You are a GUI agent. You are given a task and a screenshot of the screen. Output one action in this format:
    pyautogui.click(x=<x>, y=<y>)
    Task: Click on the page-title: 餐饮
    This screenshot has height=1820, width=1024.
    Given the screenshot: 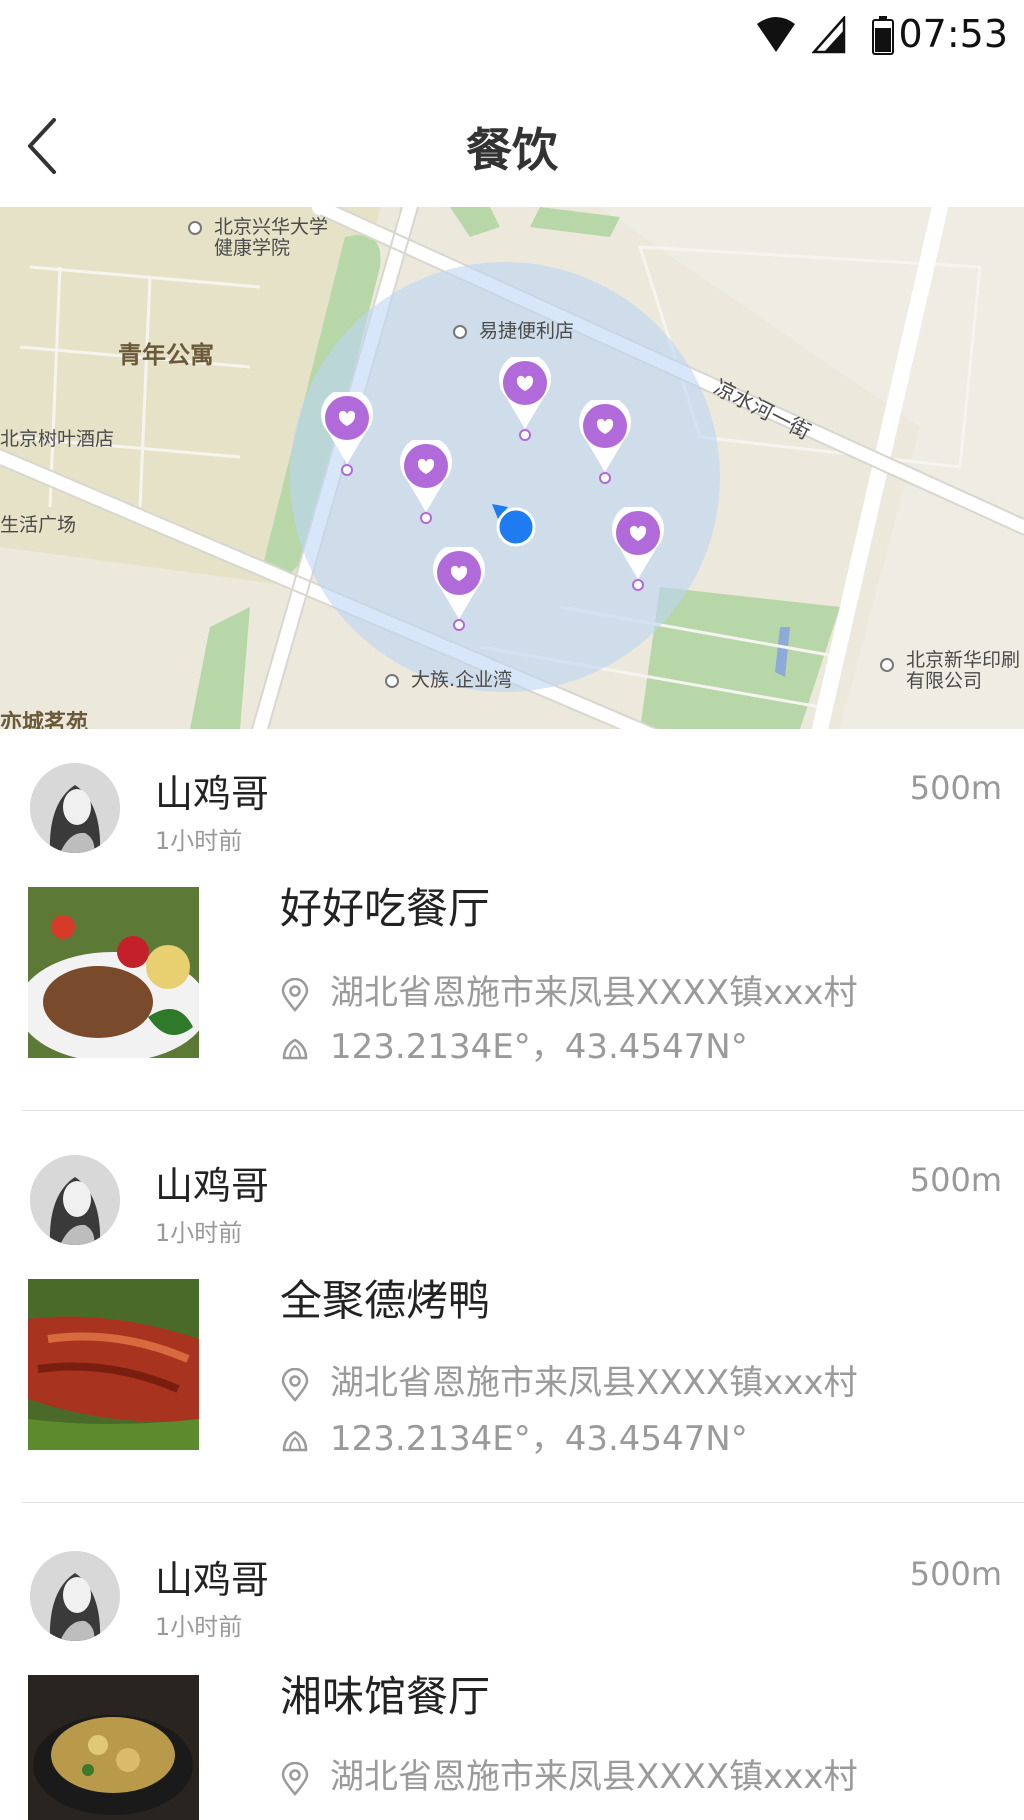 What is the action you would take?
    pyautogui.click(x=512, y=150)
    